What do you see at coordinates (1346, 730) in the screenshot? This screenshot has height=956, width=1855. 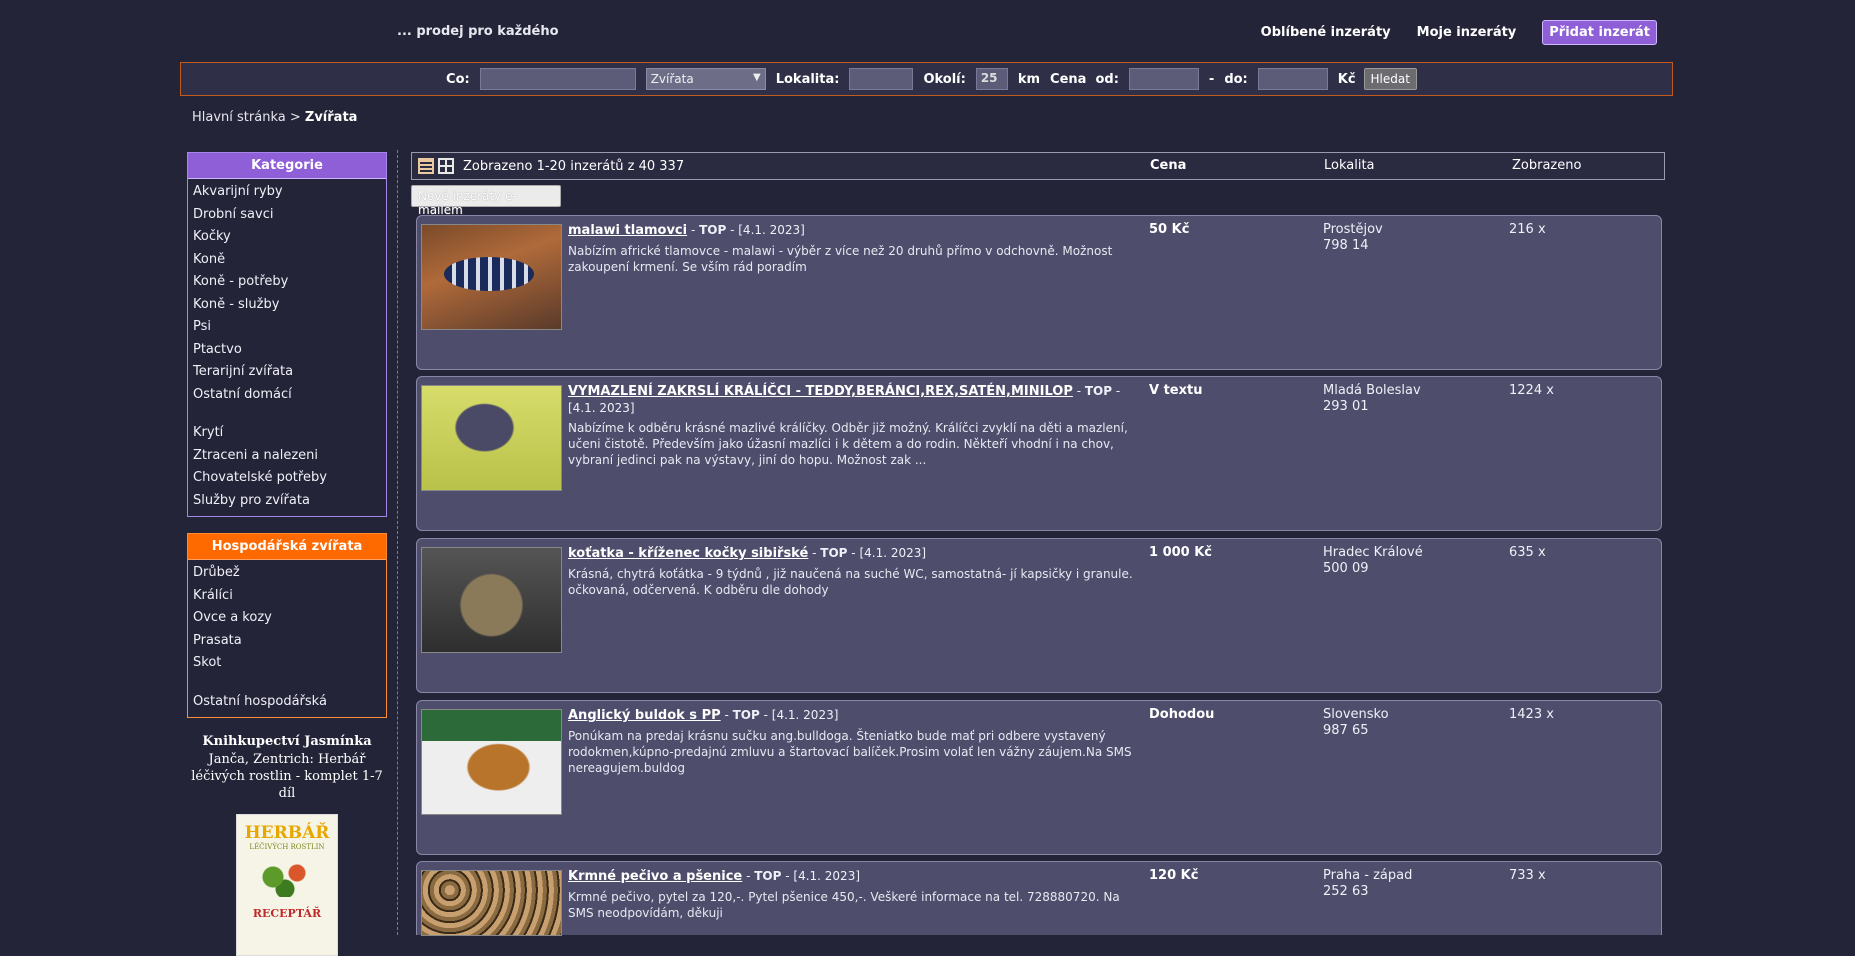 I see `ad-zip: 987 65` at bounding box center [1346, 730].